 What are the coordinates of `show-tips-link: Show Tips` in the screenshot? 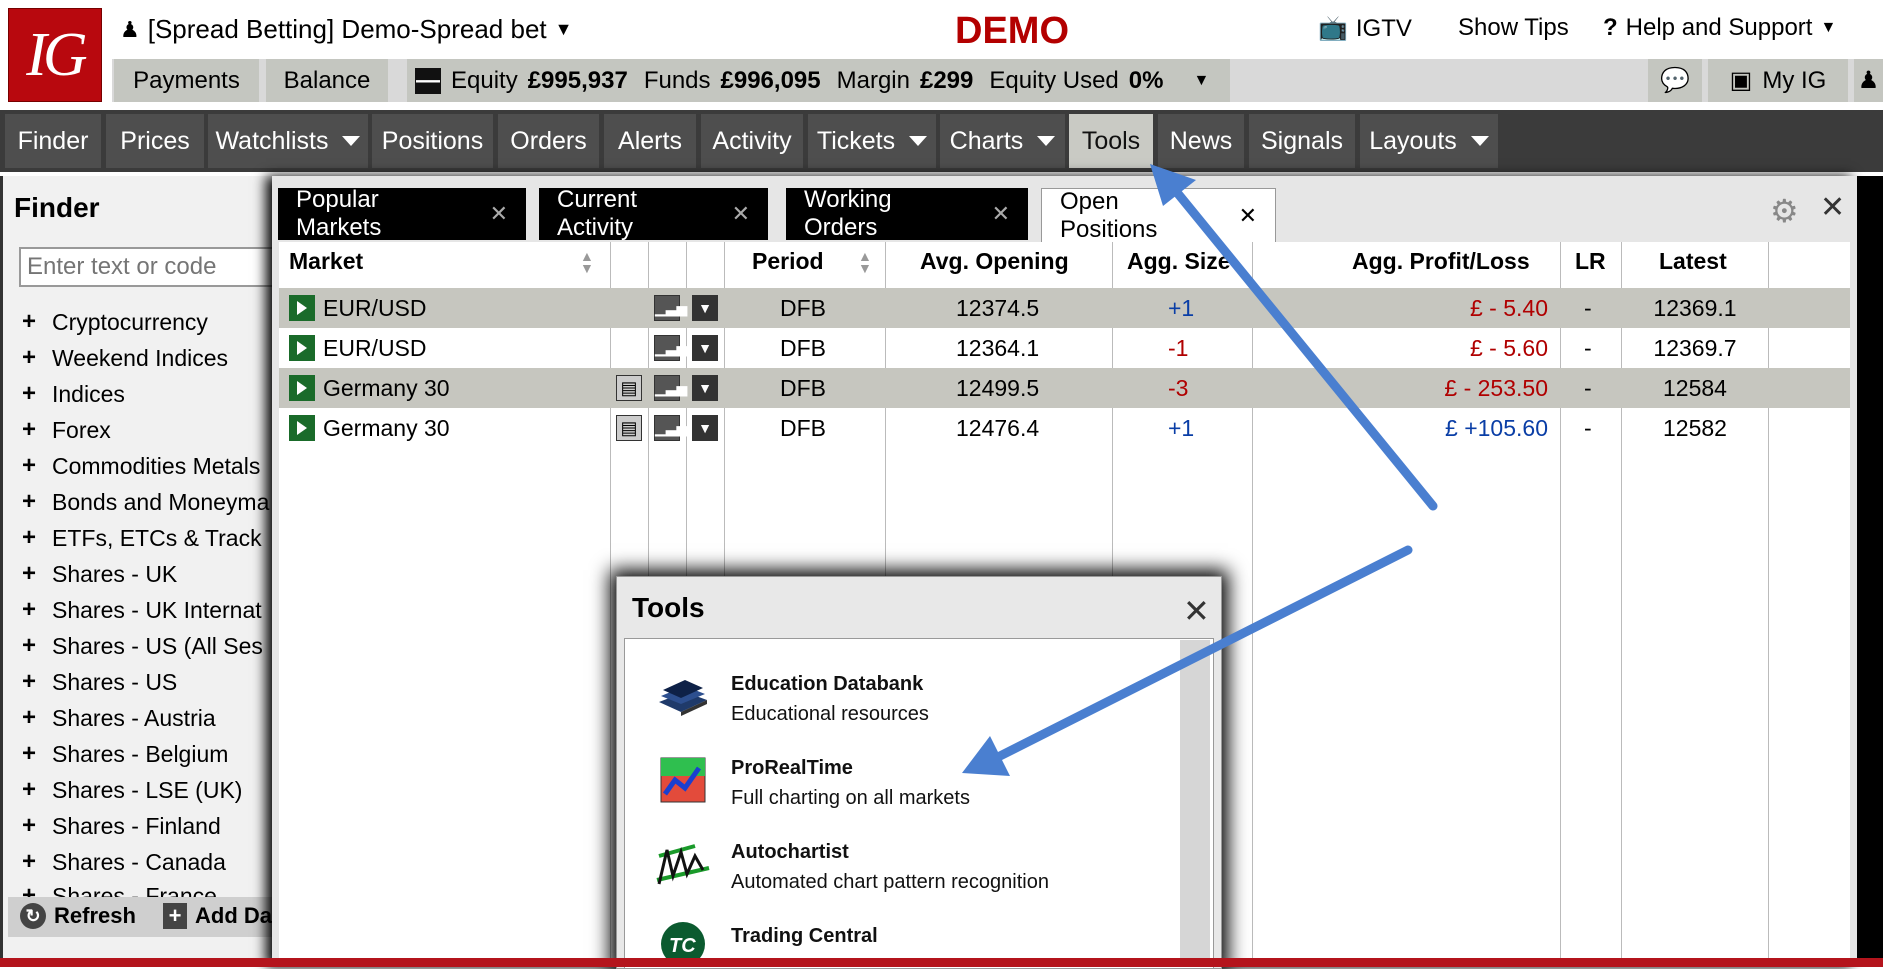 It's located at (1513, 28).